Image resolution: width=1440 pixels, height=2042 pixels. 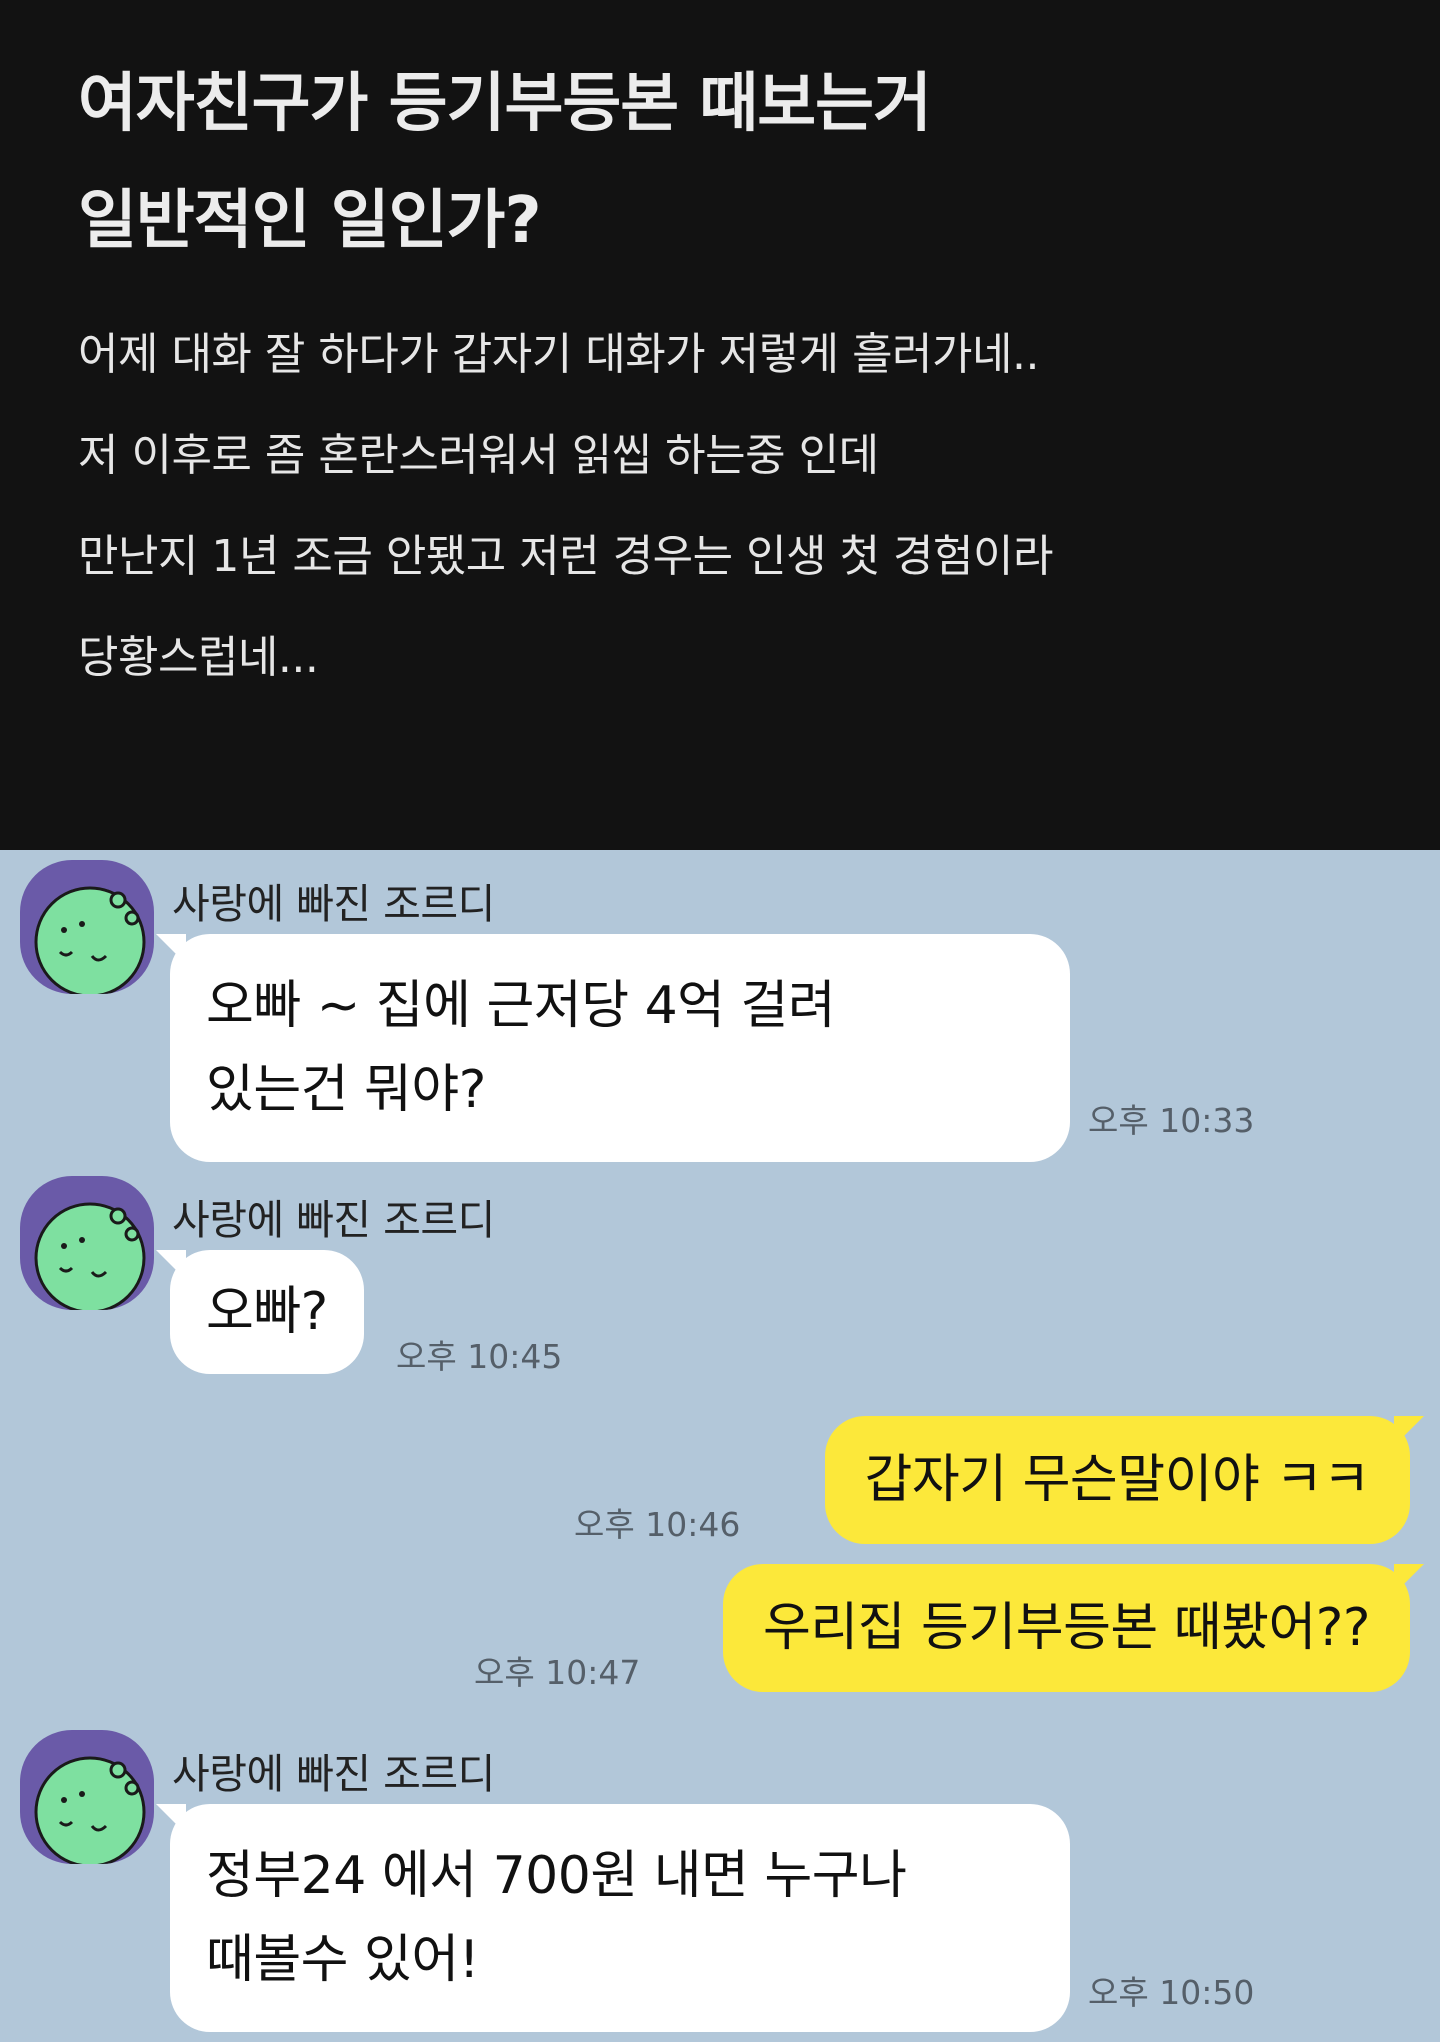 What do you see at coordinates (1117, 1480) in the screenshot?
I see `message-text-line: 갑자기 무슨말이야 ㅋㅋ` at bounding box center [1117, 1480].